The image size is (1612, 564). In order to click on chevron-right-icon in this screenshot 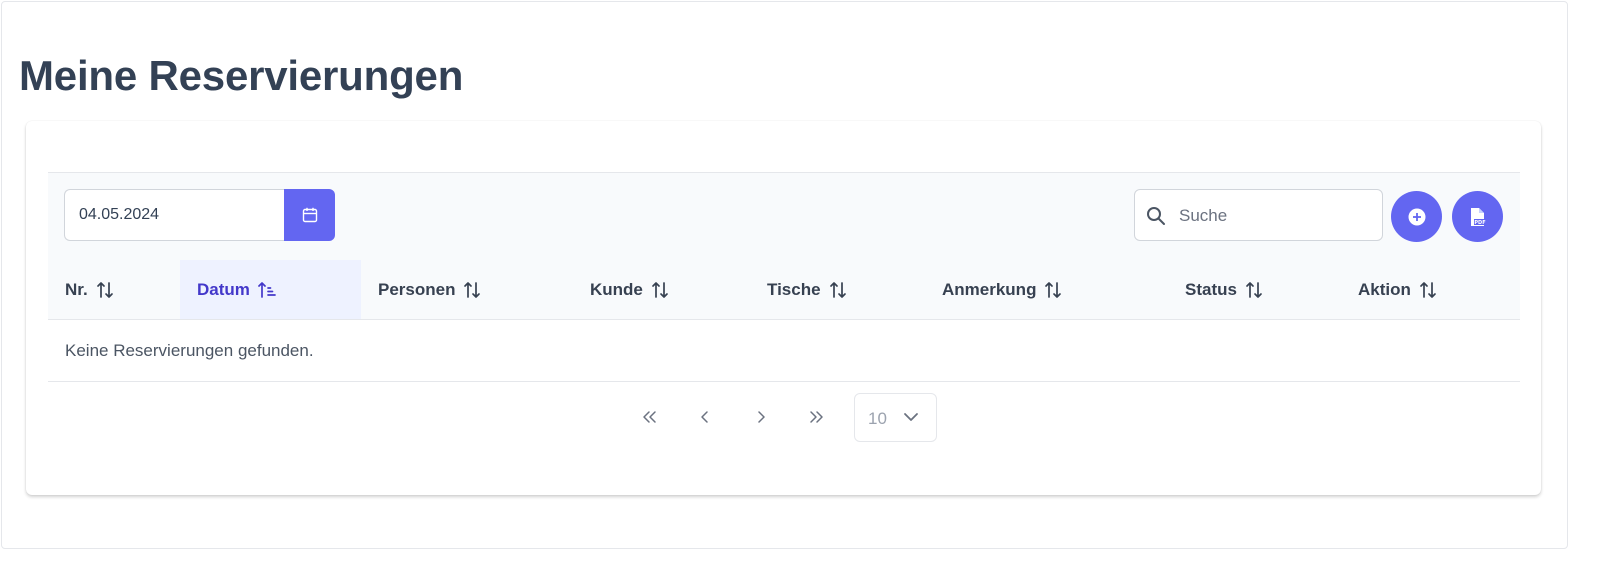, I will do `click(761, 417)`.